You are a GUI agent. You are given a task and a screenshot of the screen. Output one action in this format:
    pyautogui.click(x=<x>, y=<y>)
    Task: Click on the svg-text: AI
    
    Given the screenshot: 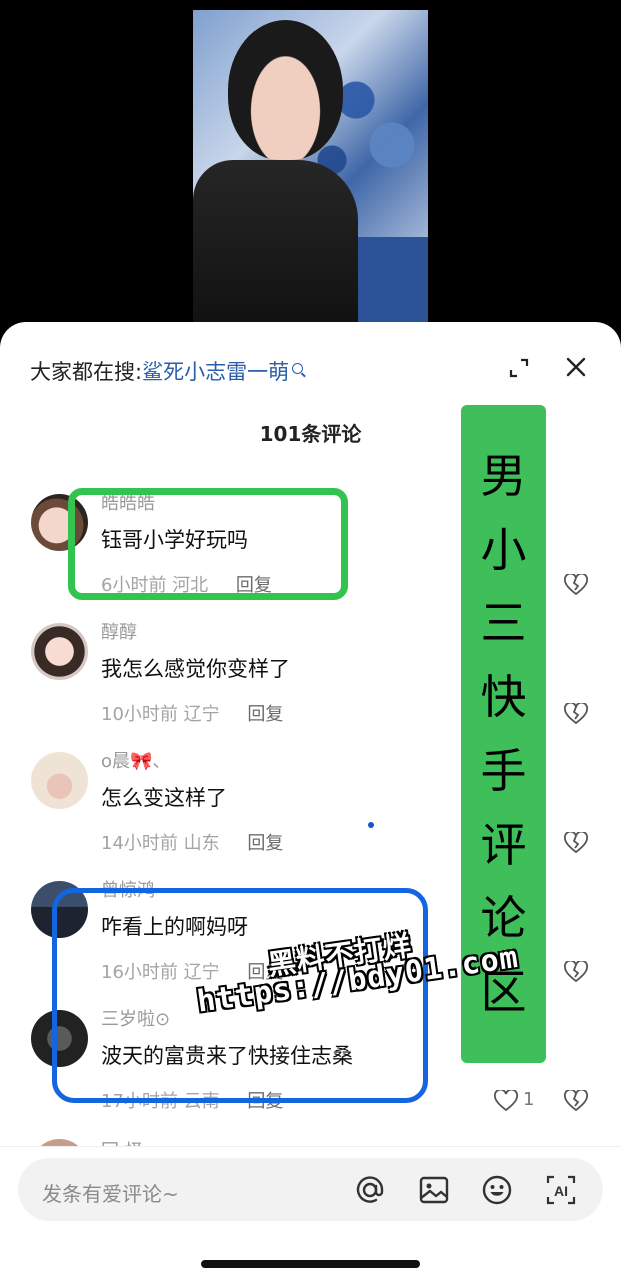 What is the action you would take?
    pyautogui.click(x=561, y=1191)
    